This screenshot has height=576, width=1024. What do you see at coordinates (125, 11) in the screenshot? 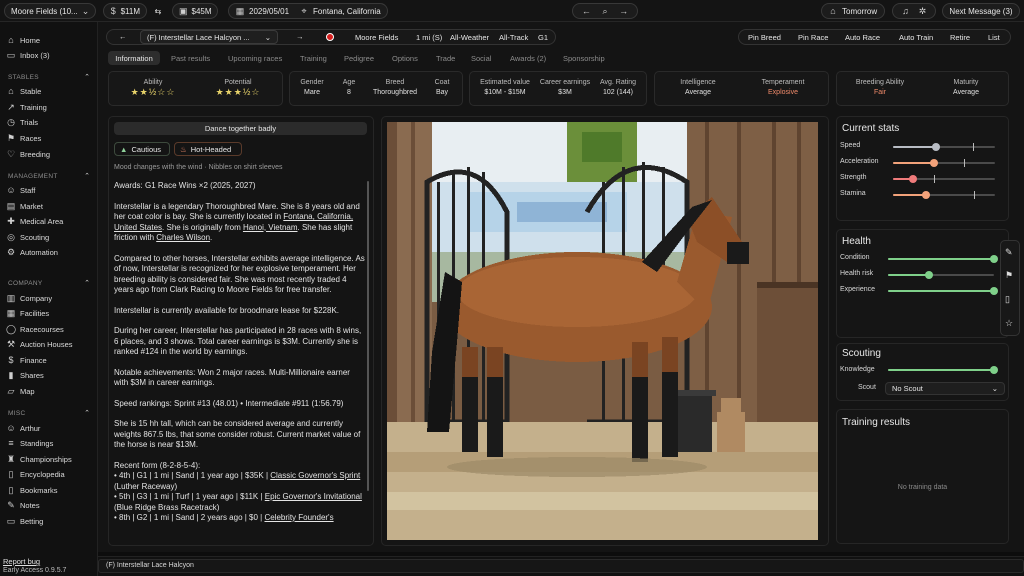
I see `money-display: $ $11M` at bounding box center [125, 11].